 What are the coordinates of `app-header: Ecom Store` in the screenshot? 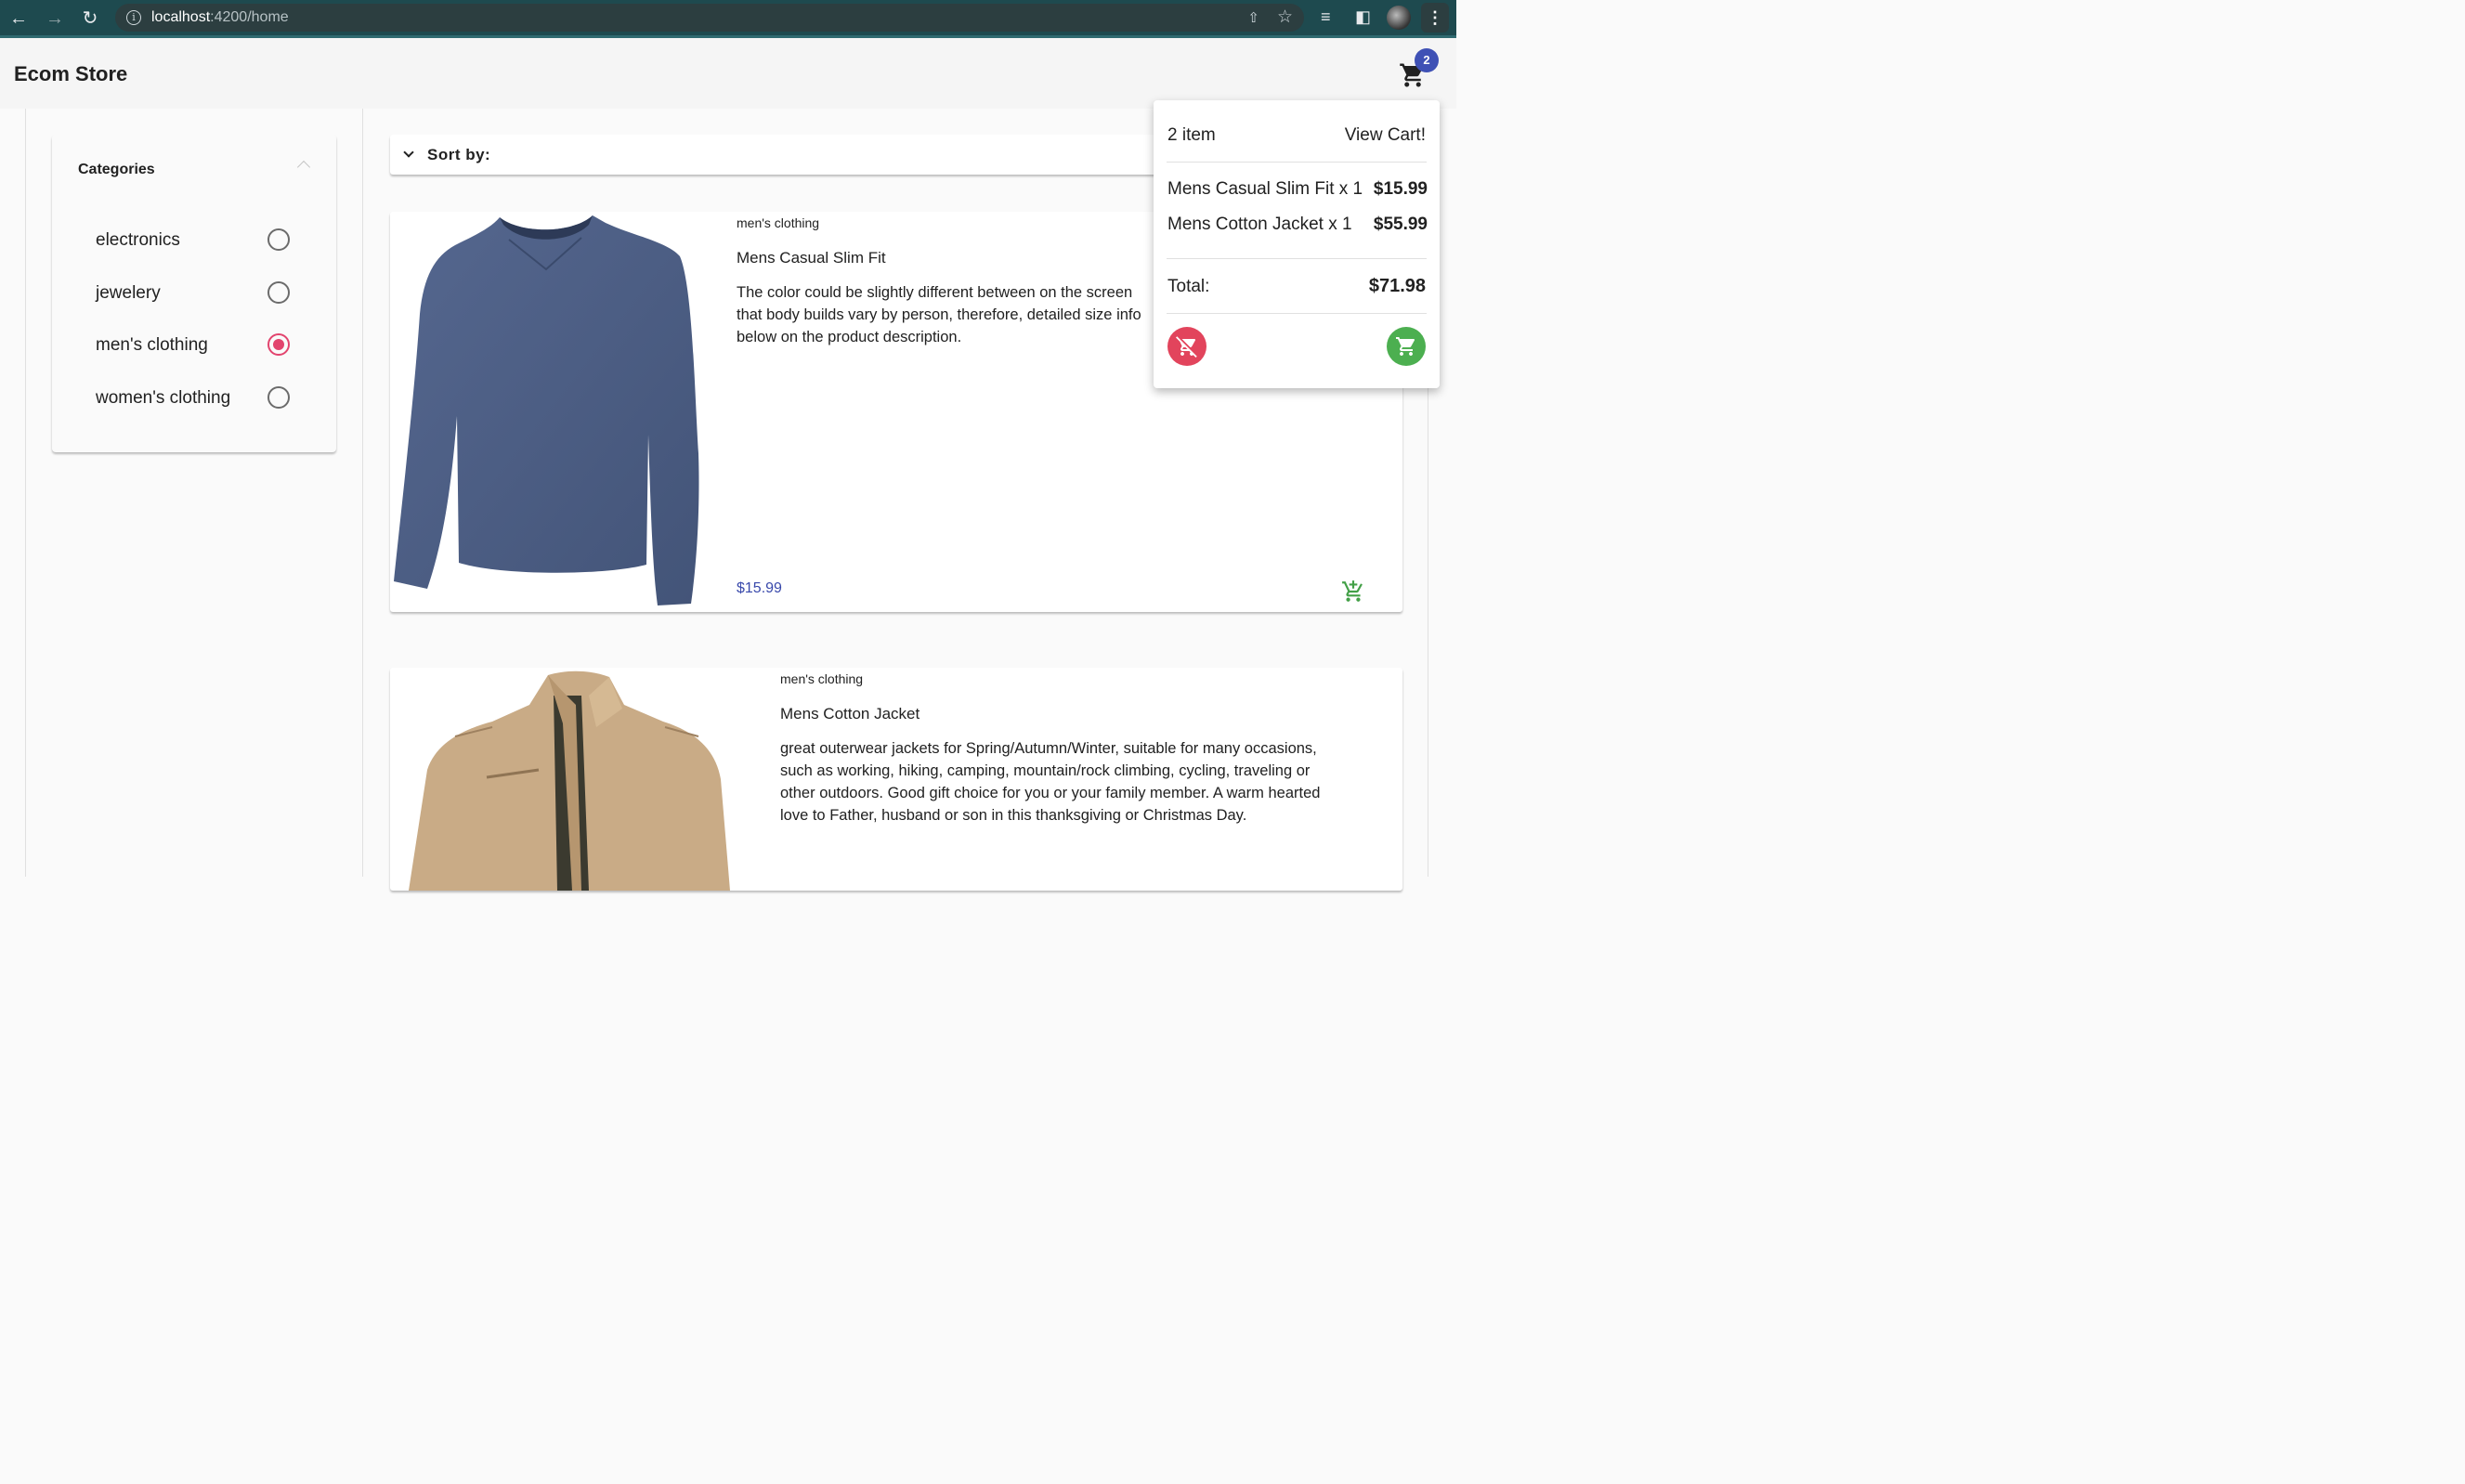 It's located at (728, 73).